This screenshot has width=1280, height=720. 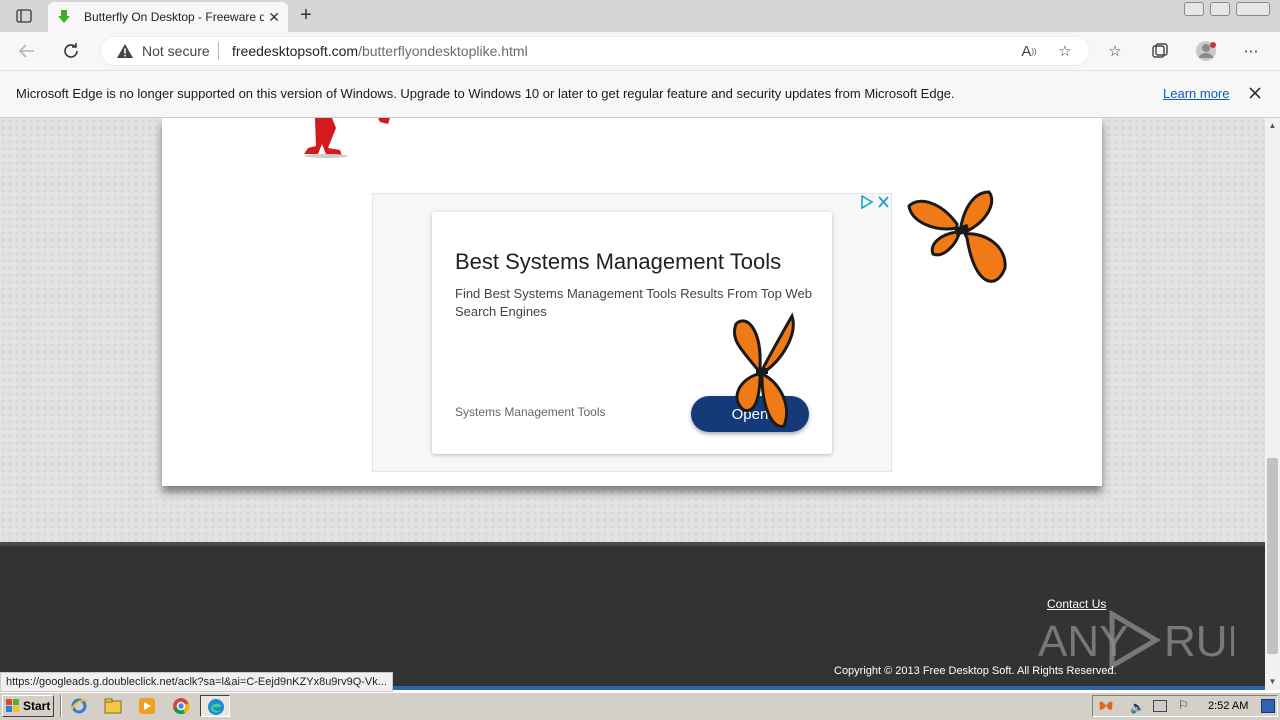 I want to click on collections-icon, so click(x=1160, y=51).